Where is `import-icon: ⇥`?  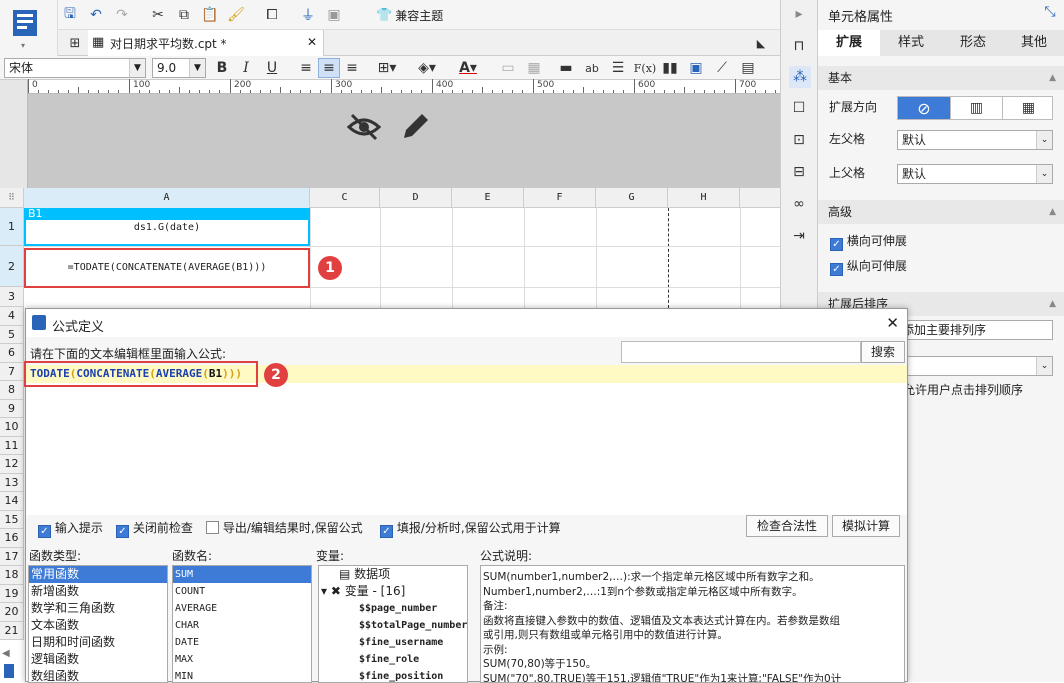
import-icon: ⇥ is located at coordinates (799, 236).